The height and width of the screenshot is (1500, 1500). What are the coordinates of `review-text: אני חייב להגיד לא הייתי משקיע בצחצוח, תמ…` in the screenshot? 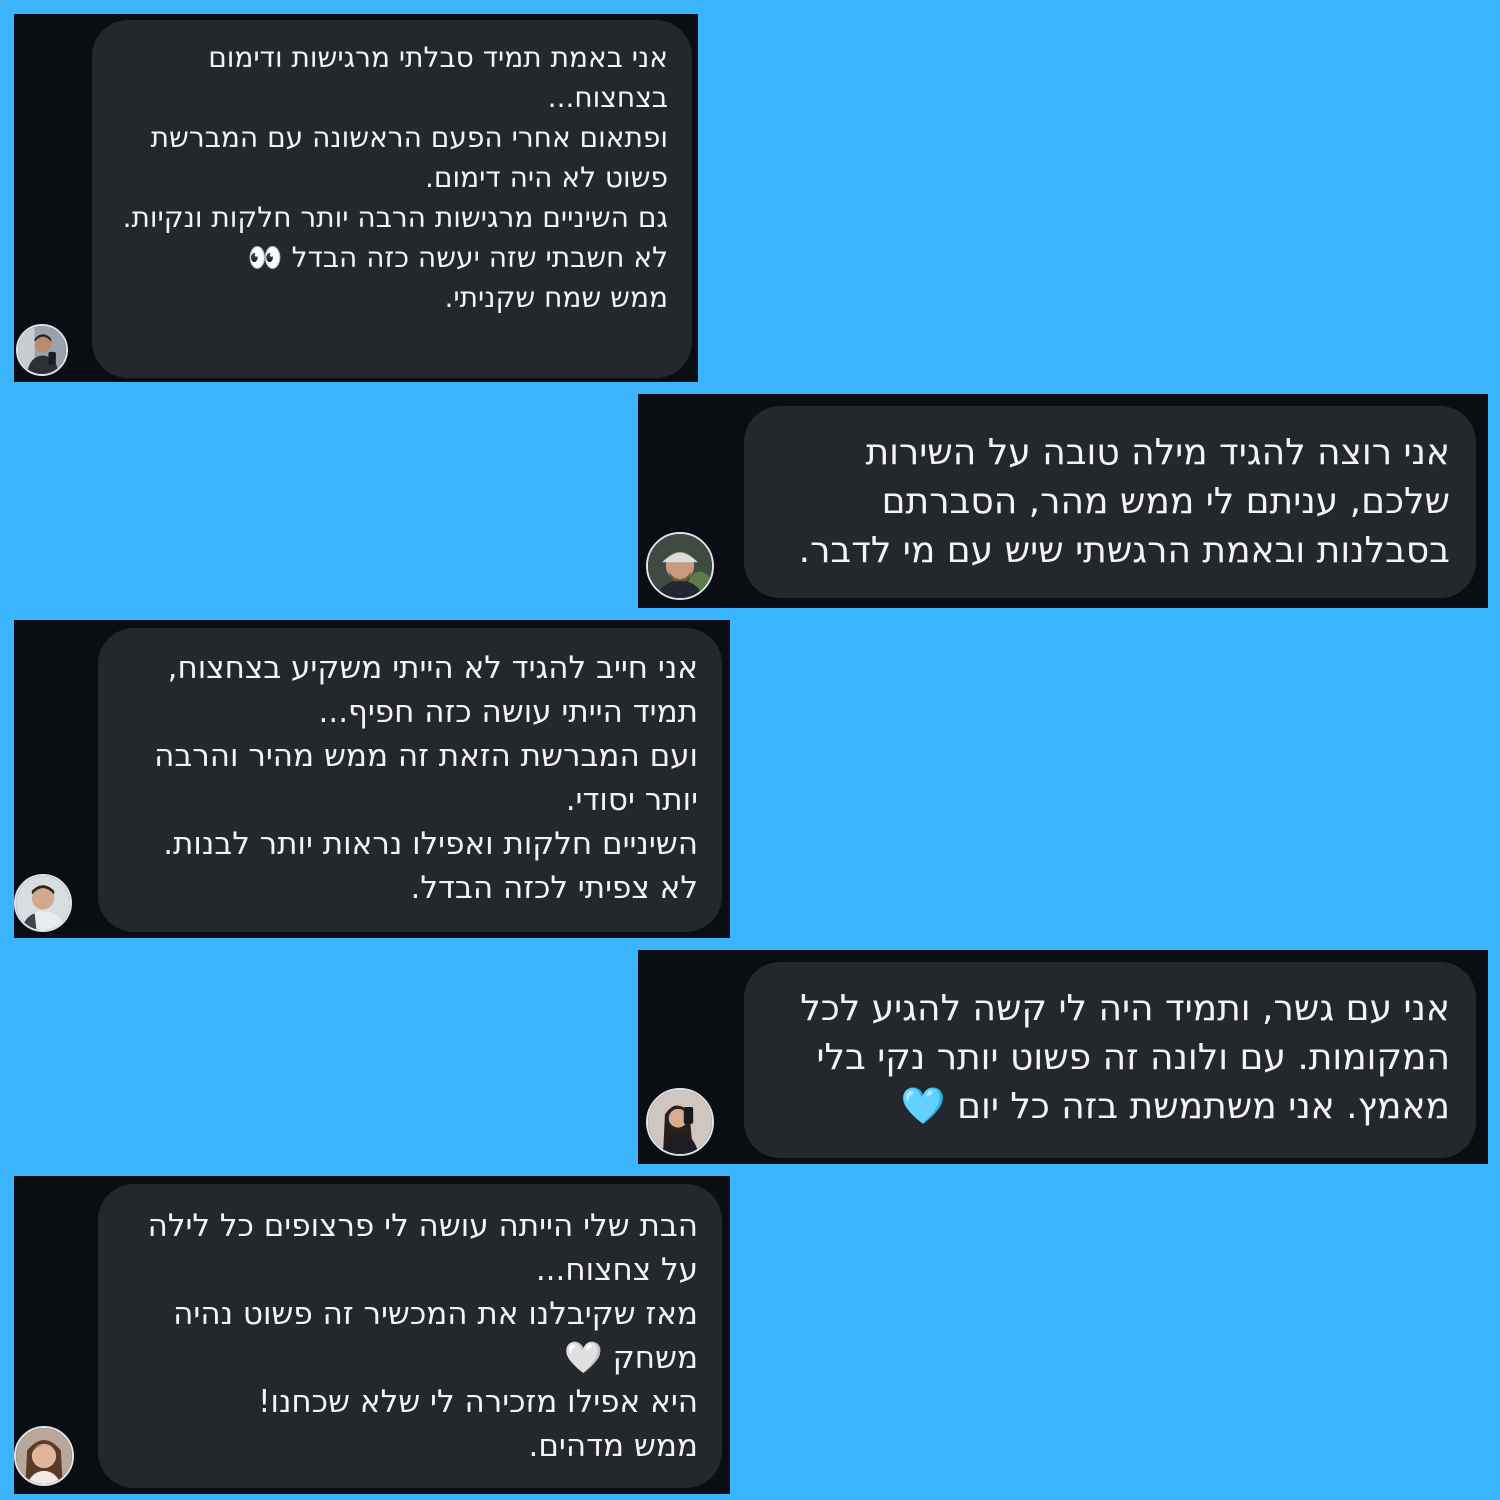 It's located at (426, 778).